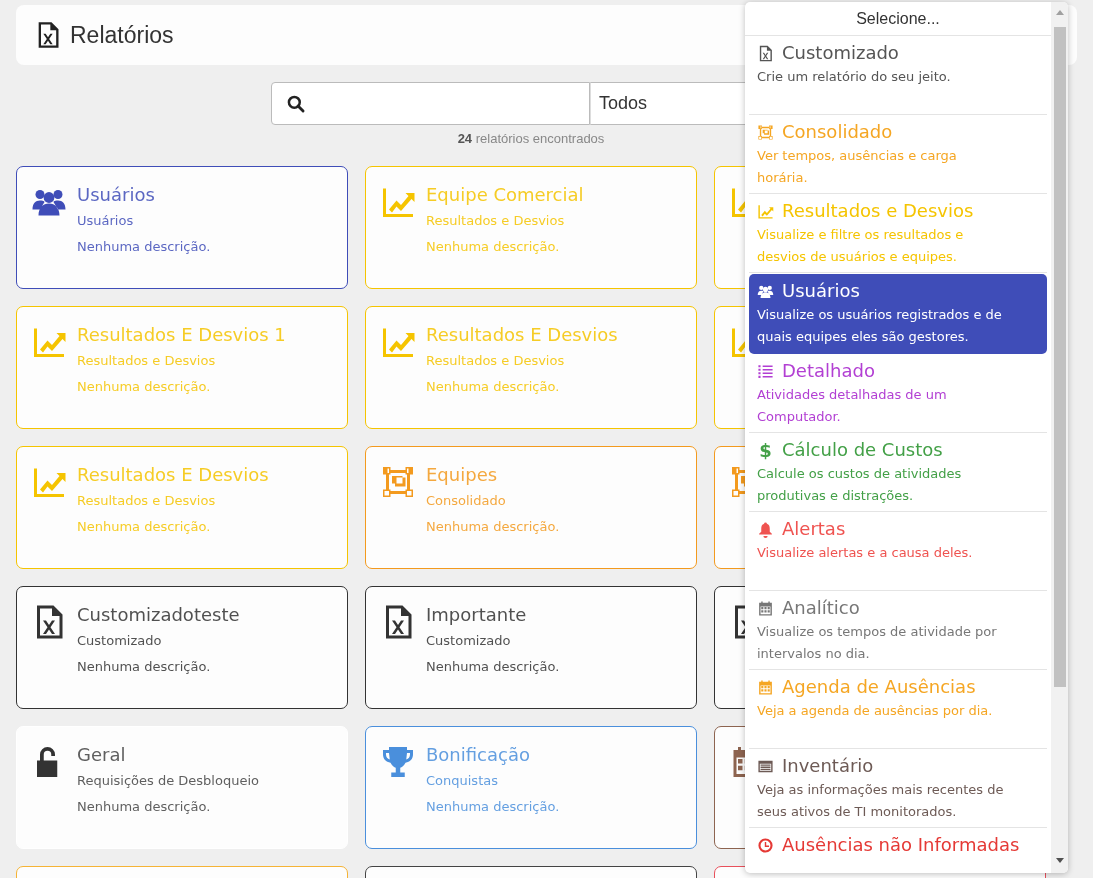 The image size is (1093, 878). I want to click on report-type-option: $ Cálculo de Custos Calcule os custos de atividades produtivas e distrações., so click(898, 472).